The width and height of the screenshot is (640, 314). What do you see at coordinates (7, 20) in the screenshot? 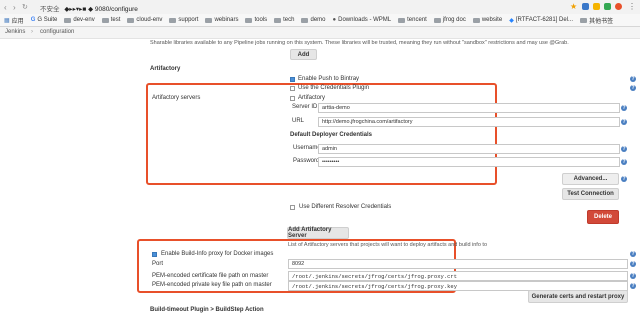
I see `apps-icon: ▦` at bounding box center [7, 20].